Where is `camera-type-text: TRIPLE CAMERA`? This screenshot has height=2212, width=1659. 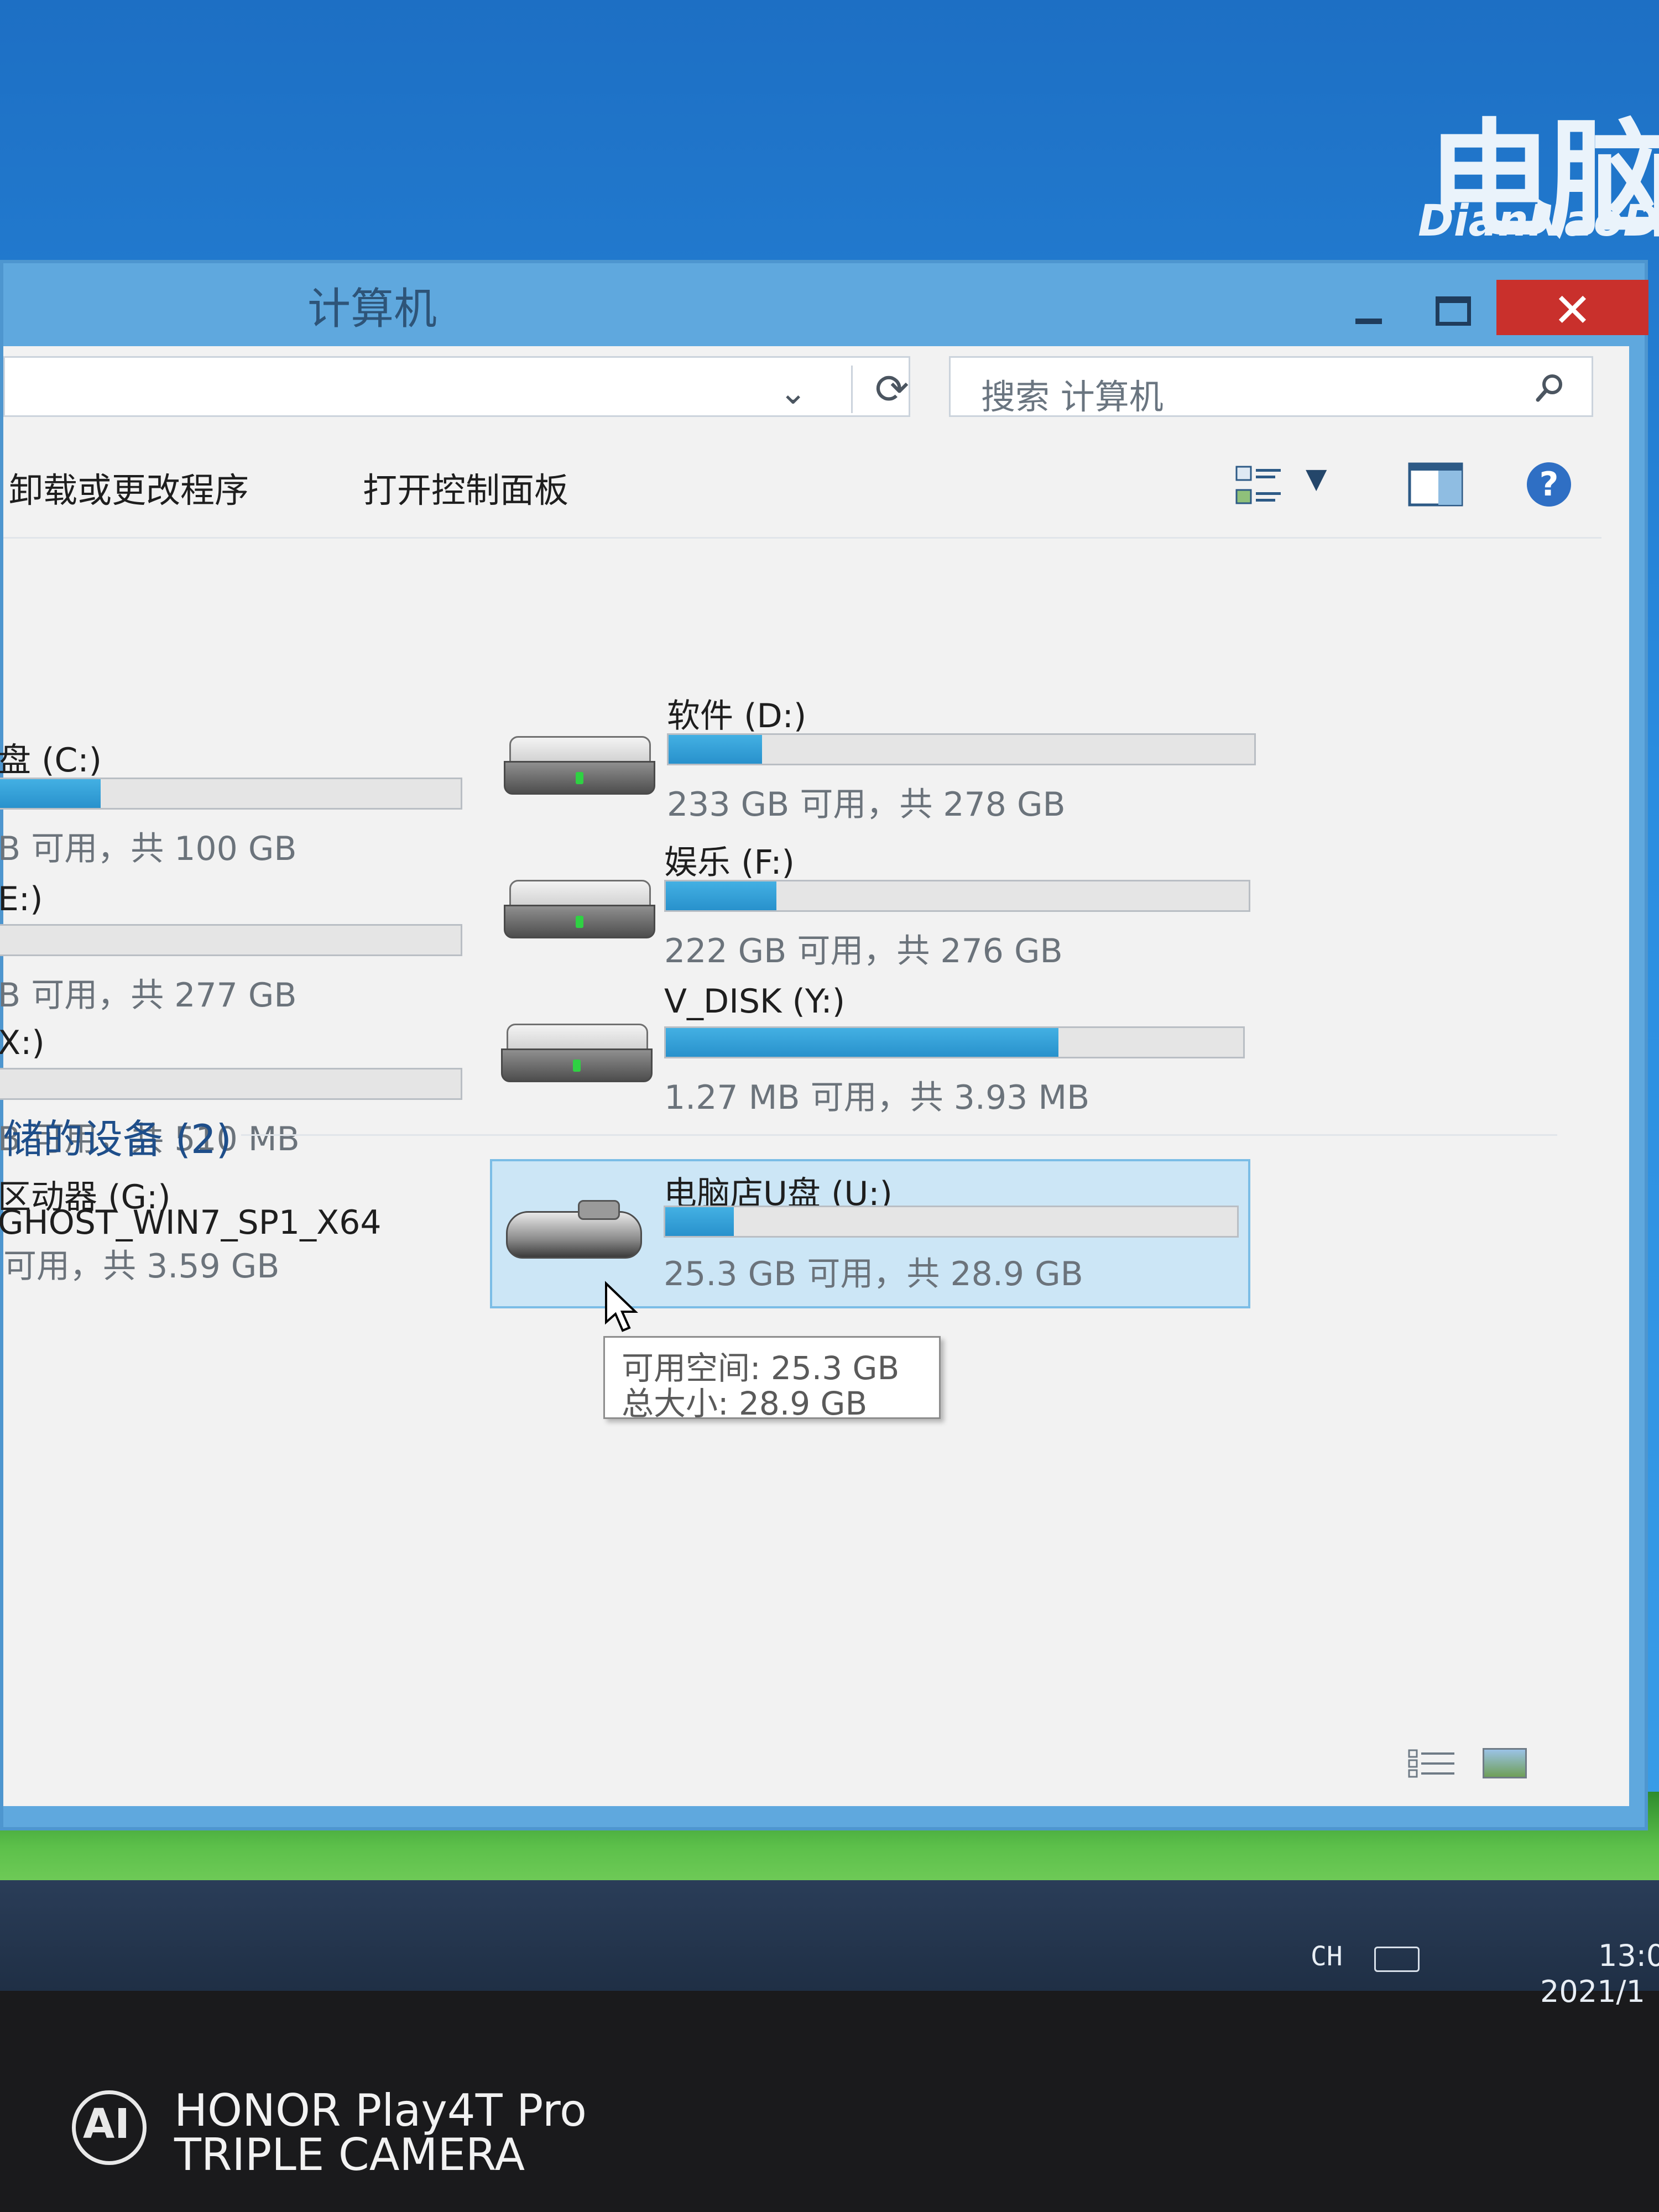 camera-type-text: TRIPLE CAMERA is located at coordinates (349, 2154).